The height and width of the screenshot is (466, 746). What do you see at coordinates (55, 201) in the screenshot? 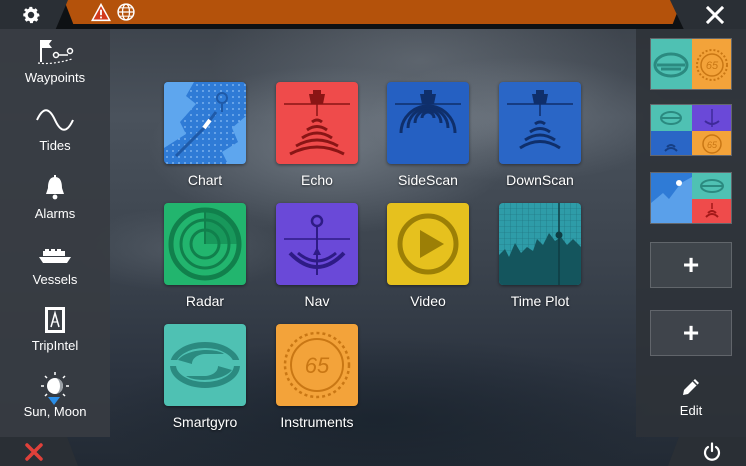
I see `sidebar-item-alarms: Alarms` at bounding box center [55, 201].